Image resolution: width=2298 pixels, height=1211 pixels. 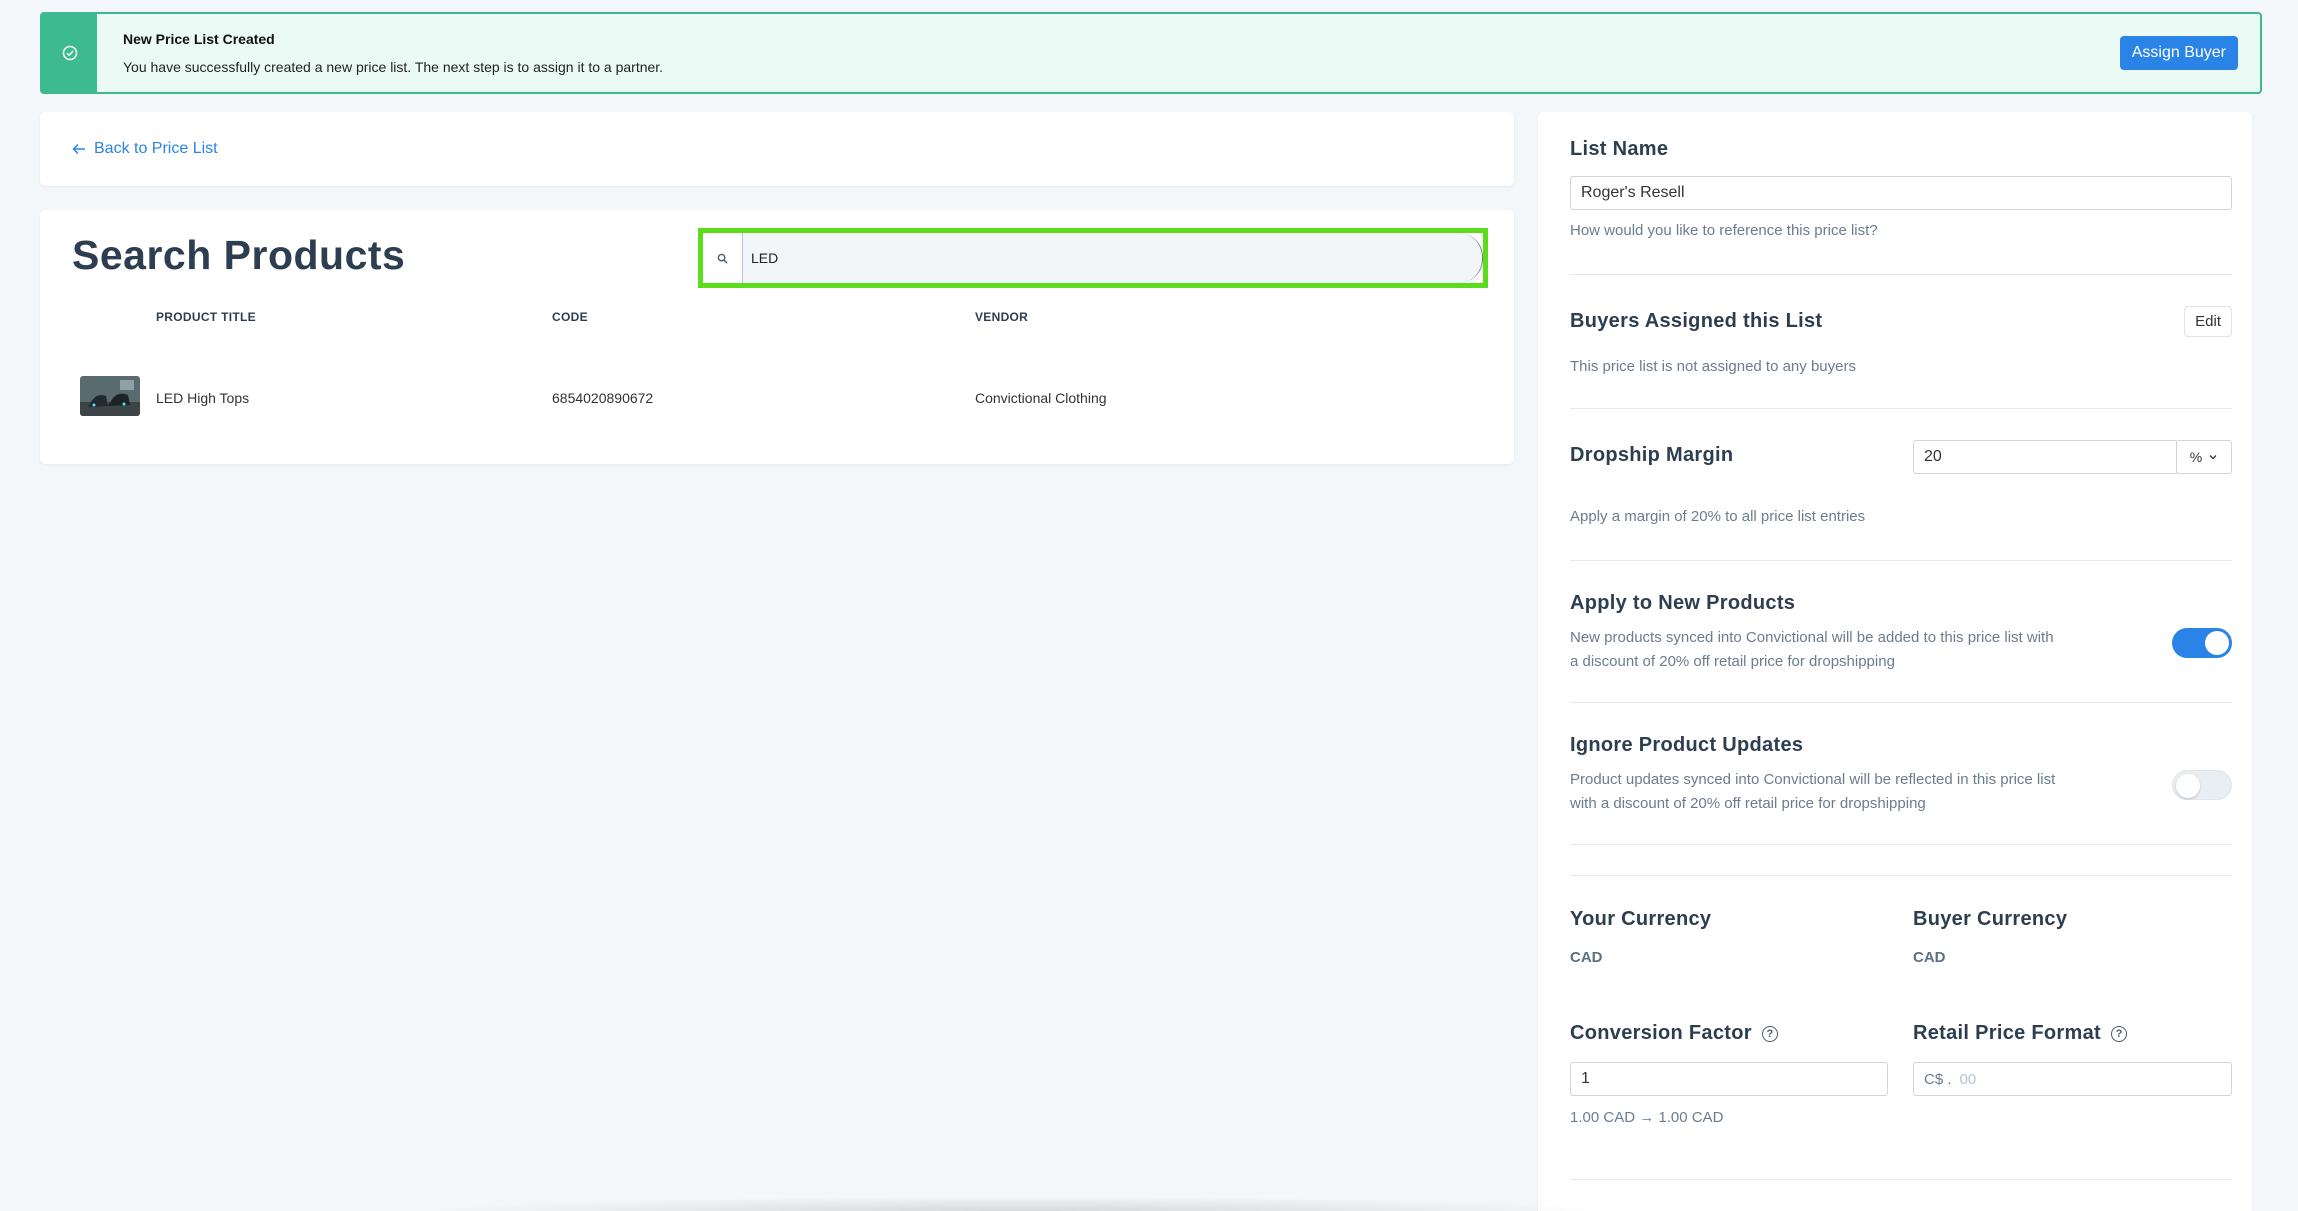 I want to click on conversion-factor-label: Conversion Factor, so click(x=1661, y=1033).